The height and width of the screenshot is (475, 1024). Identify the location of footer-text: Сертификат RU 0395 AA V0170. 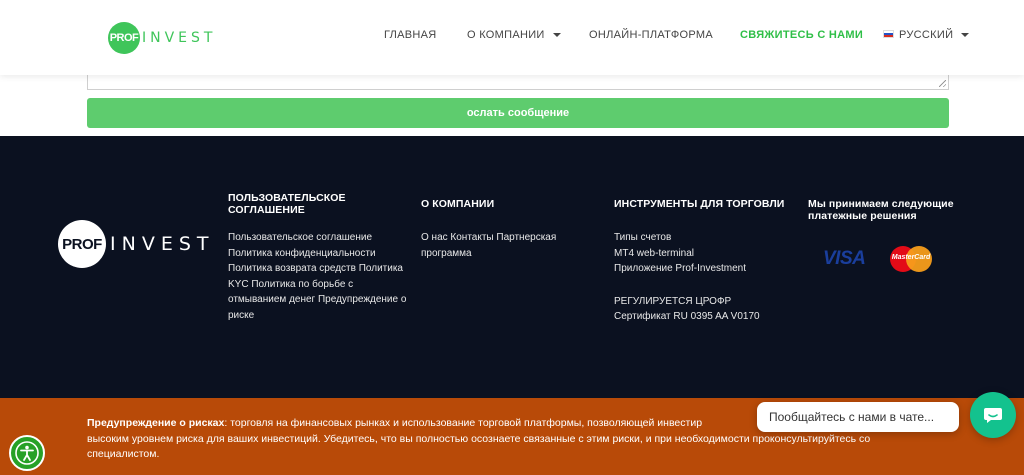
(687, 316).